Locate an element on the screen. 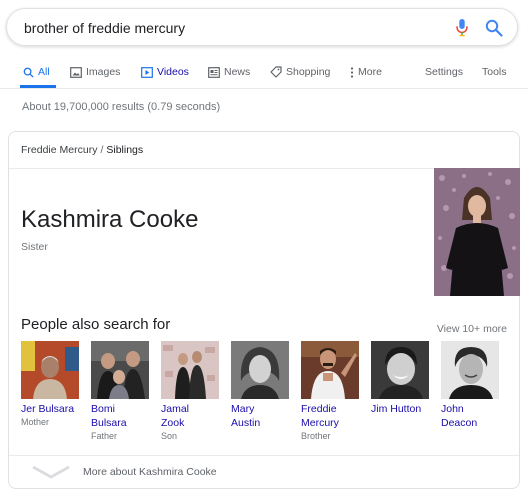  more-about-link: More about Kashmira Cooke is located at coordinates (150, 472).